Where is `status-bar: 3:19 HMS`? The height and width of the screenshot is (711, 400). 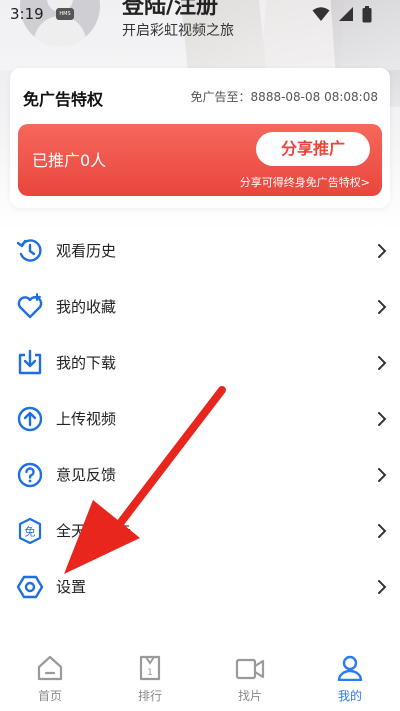
status-bar: 3:19 HMS is located at coordinates (200, 14).